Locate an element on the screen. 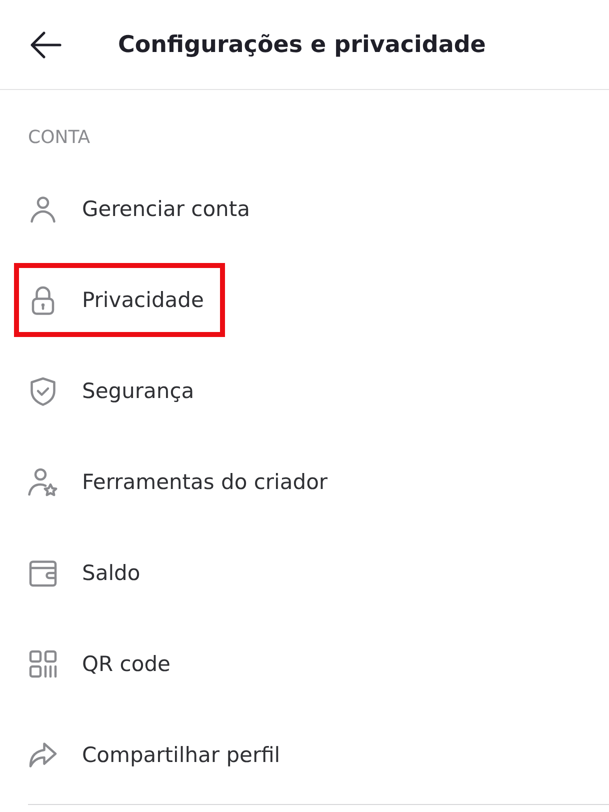 Image resolution: width=609 pixels, height=812 pixels. menu-item: Saldo is located at coordinates (88, 573).